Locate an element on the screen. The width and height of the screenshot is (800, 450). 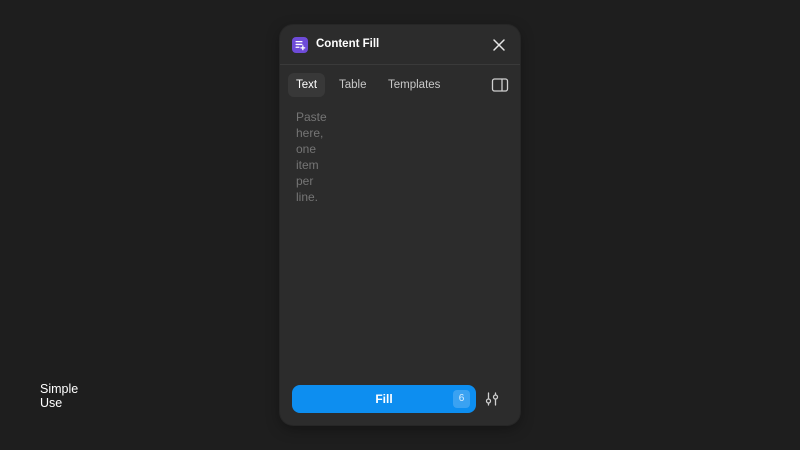
panel-titlebar: Content Fill is located at coordinates (400, 45).